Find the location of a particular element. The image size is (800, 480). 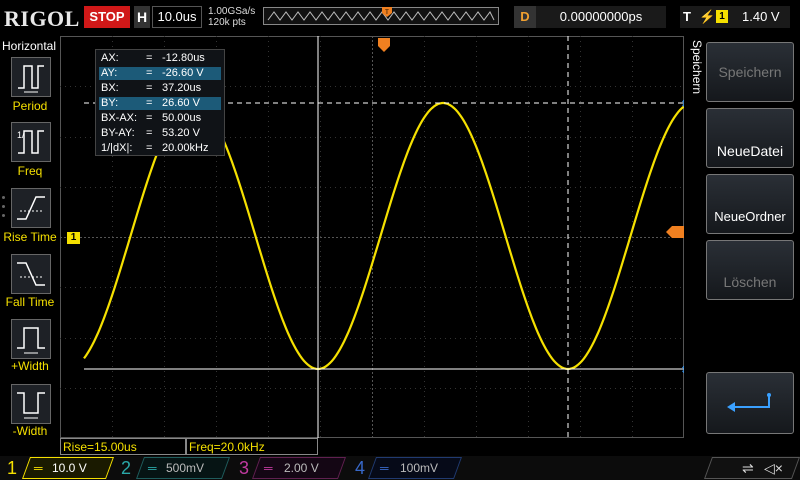

trigger-source: 1 is located at coordinates (722, 16).